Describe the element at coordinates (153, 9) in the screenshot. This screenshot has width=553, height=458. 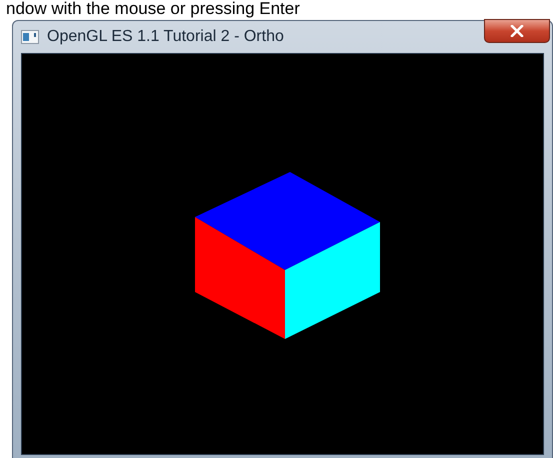
I see `caption-text: ndow with the mouse or pressing Enter` at that location.